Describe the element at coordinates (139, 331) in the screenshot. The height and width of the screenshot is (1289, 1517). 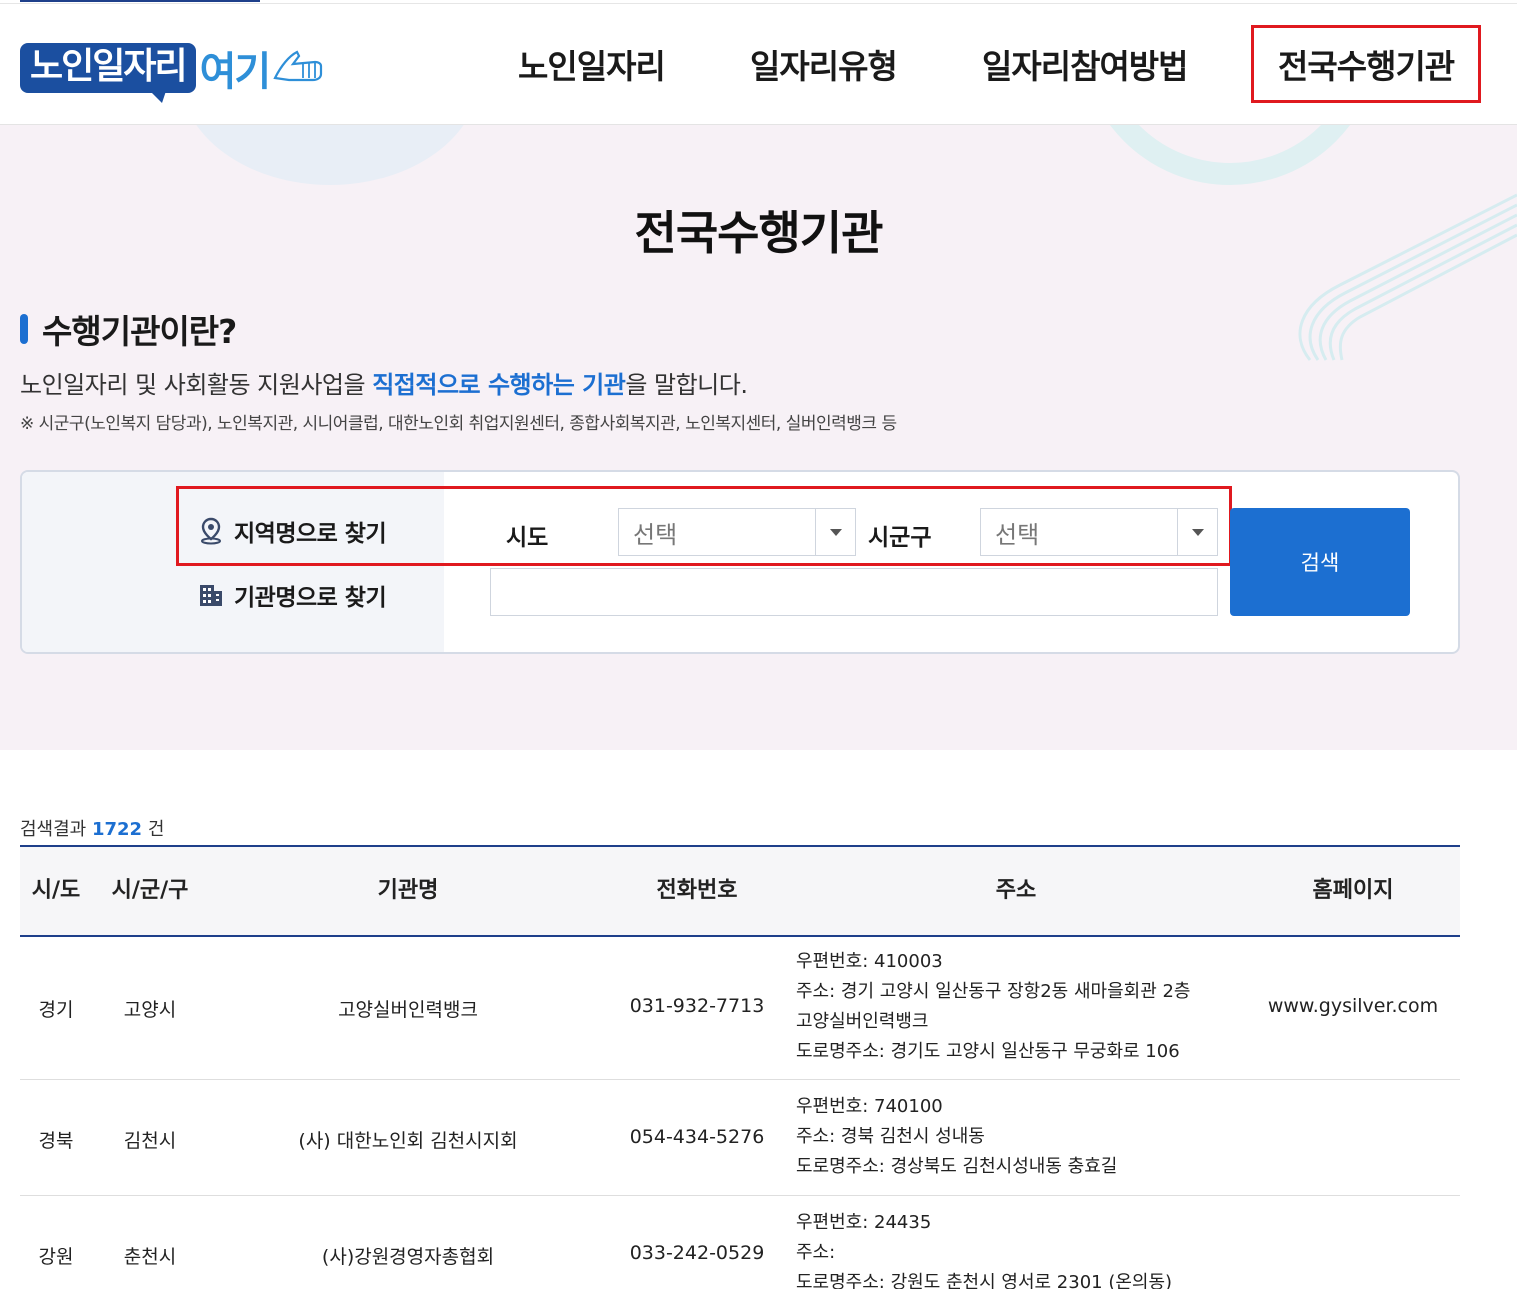
I see `section-title: 수행기관이란?` at that location.